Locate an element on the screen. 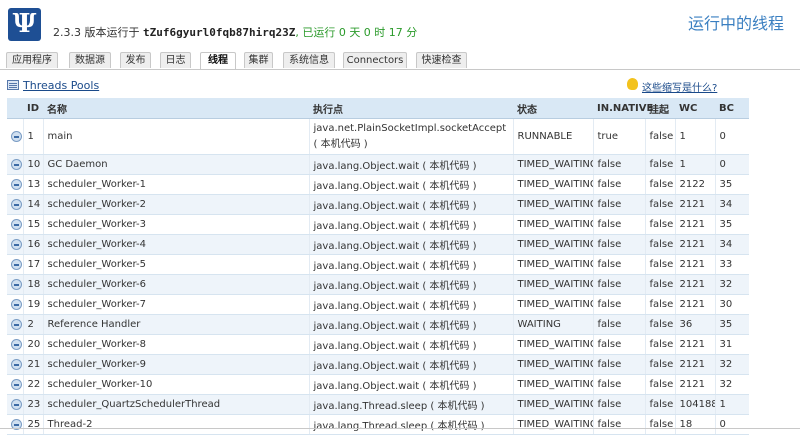 The height and width of the screenshot is (435, 800). tab-applications: 应用程序 is located at coordinates (32, 60).